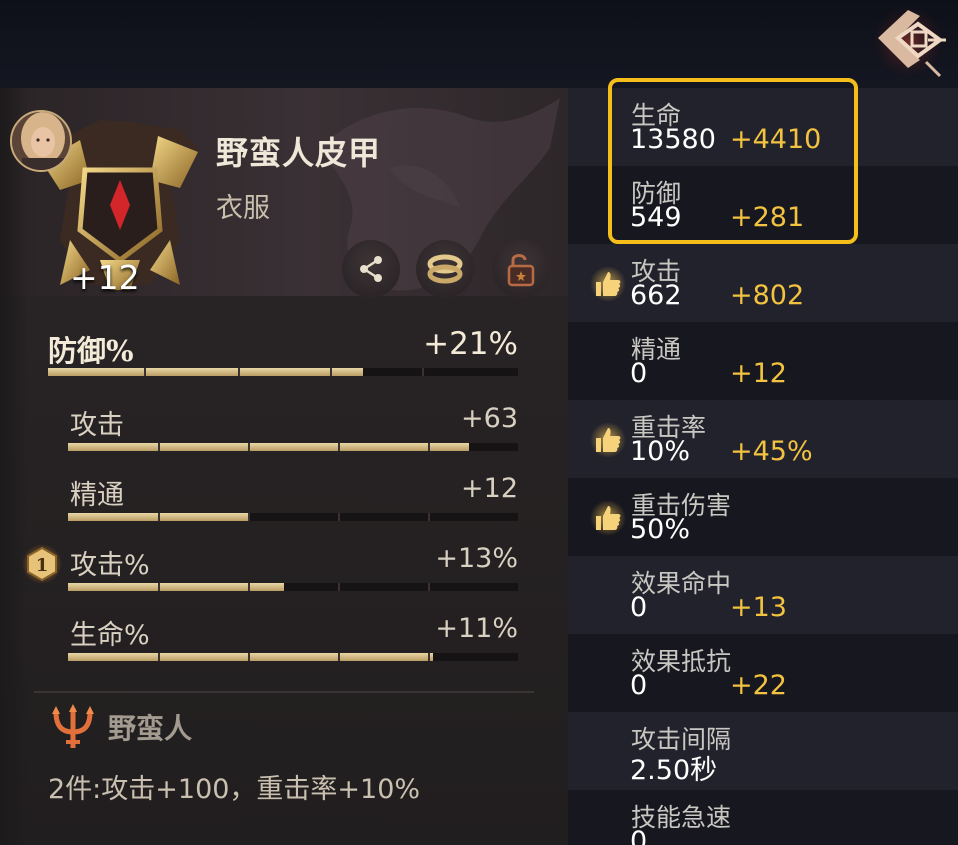 This screenshot has height=845, width=958. What do you see at coordinates (284, 692) in the screenshot?
I see `divider` at bounding box center [284, 692].